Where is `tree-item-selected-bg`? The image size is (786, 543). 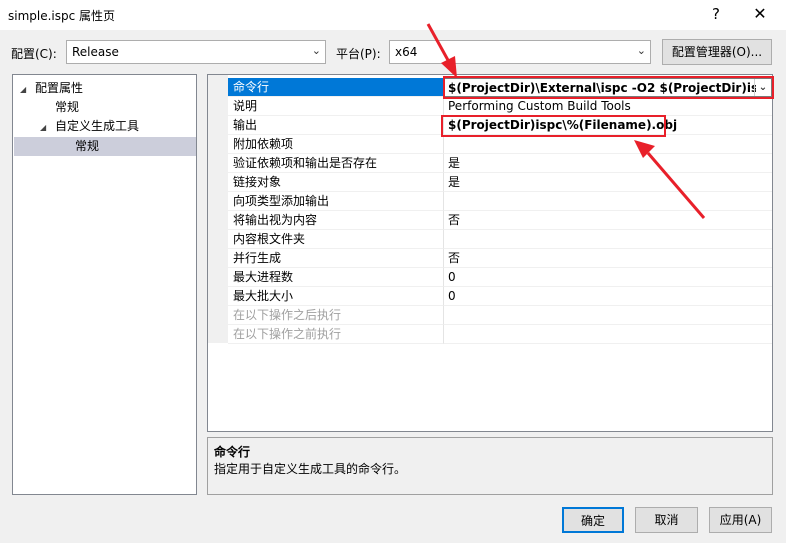 tree-item-selected-bg is located at coordinates (105, 146).